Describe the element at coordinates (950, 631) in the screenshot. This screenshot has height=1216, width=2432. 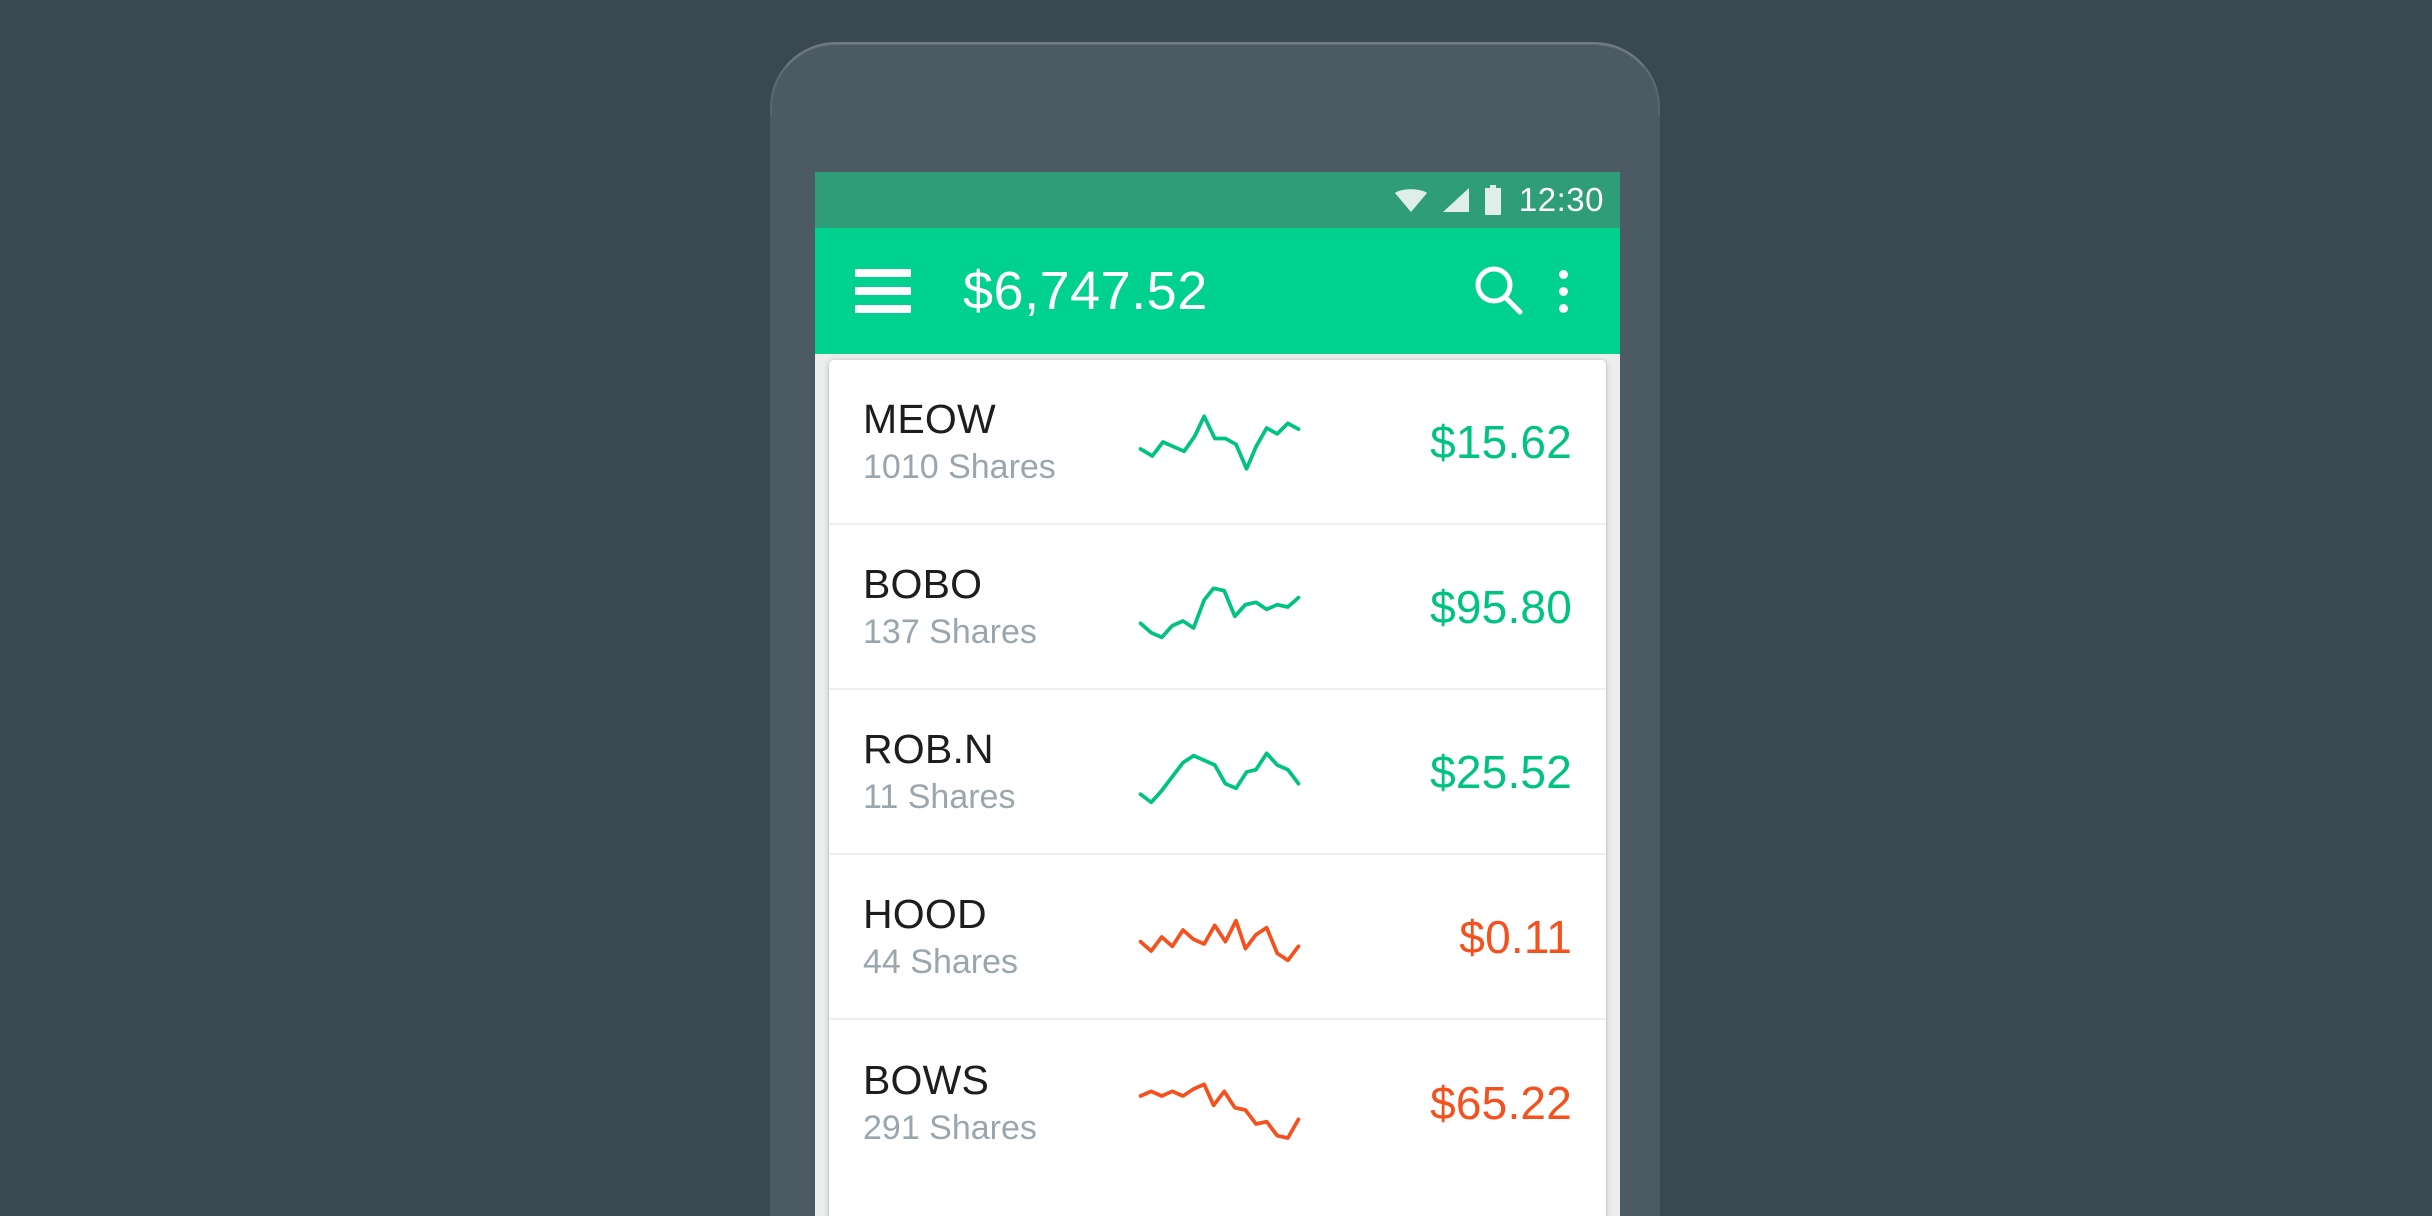
I see `stock-share-count: 137 Shares` at that location.